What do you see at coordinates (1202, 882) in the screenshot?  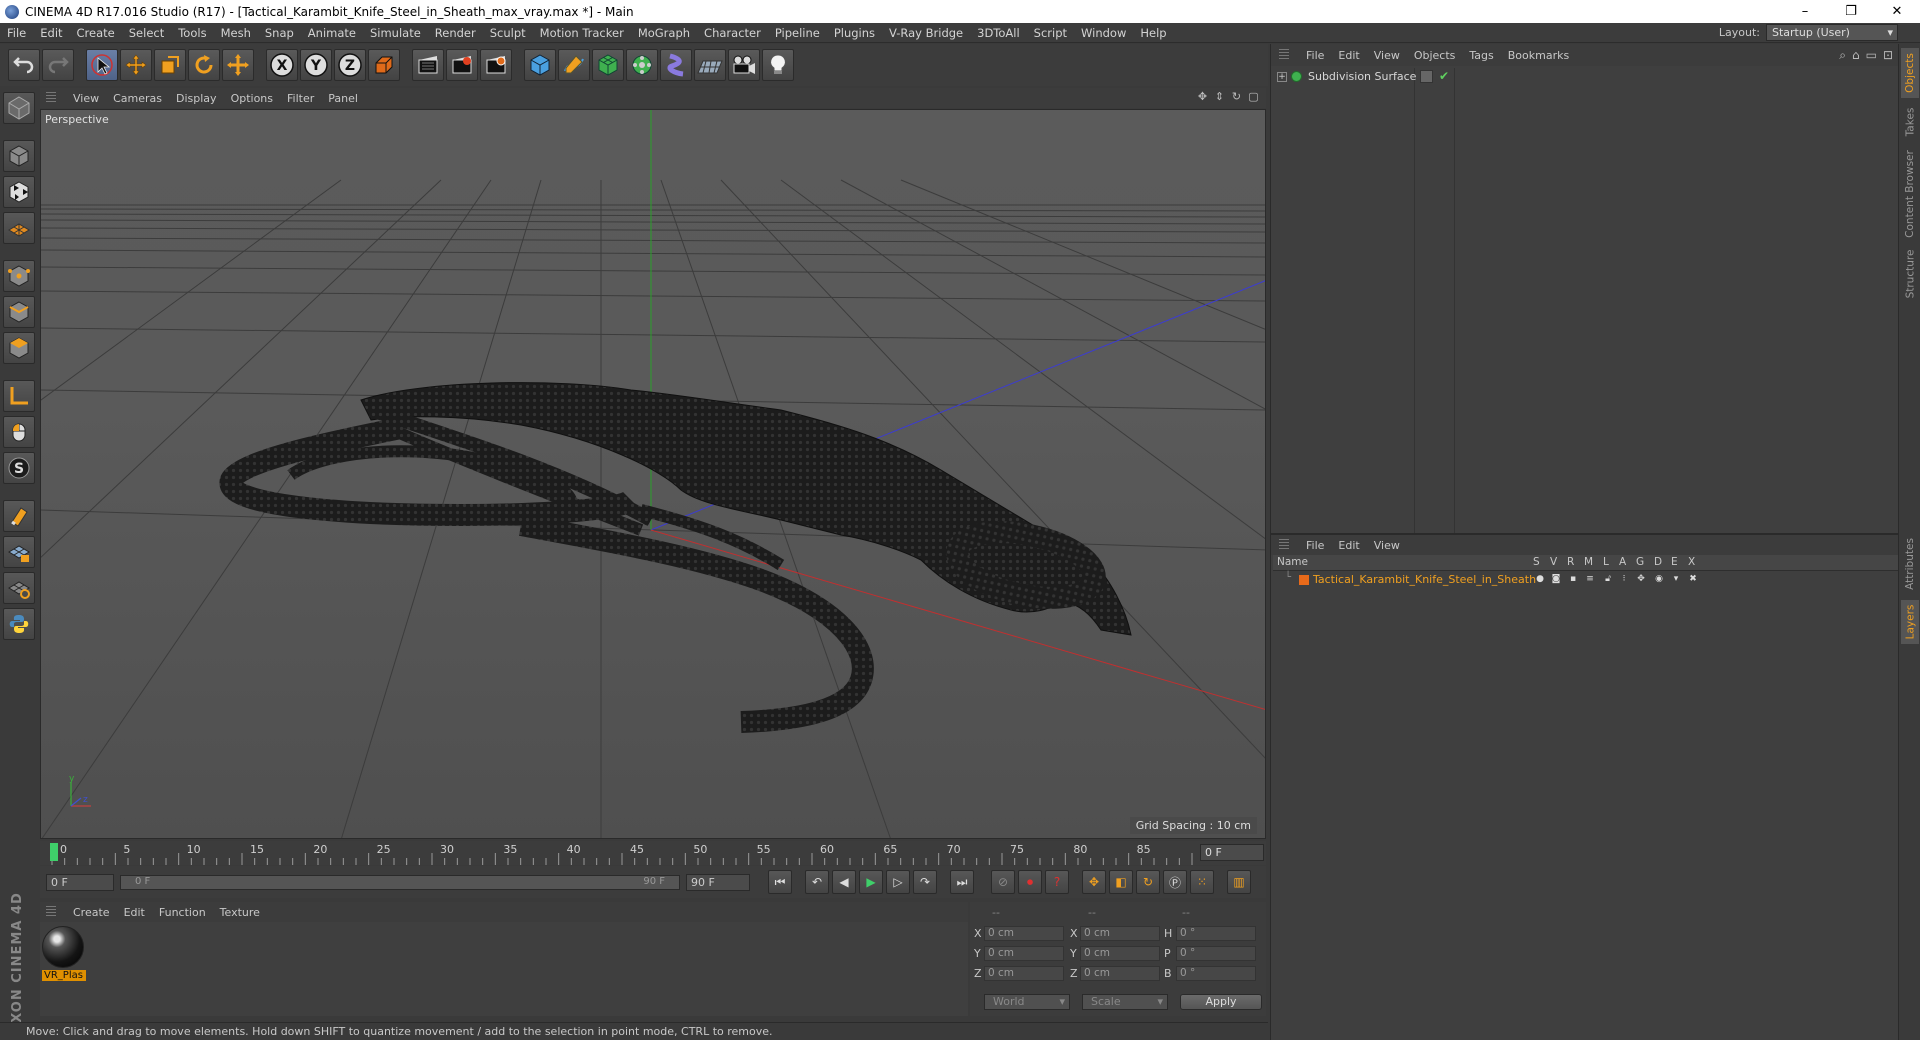 I see `key-pla-button: ⁙` at bounding box center [1202, 882].